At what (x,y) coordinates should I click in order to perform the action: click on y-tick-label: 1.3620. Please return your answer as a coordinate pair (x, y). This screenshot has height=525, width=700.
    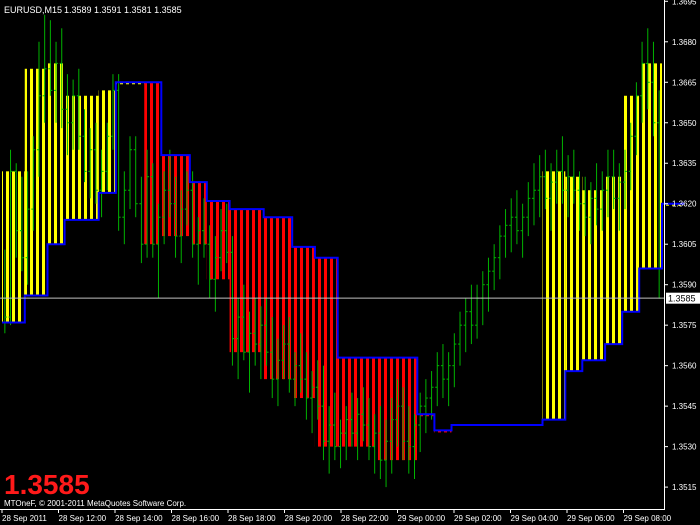
    Looking at the image, I should click on (684, 204).